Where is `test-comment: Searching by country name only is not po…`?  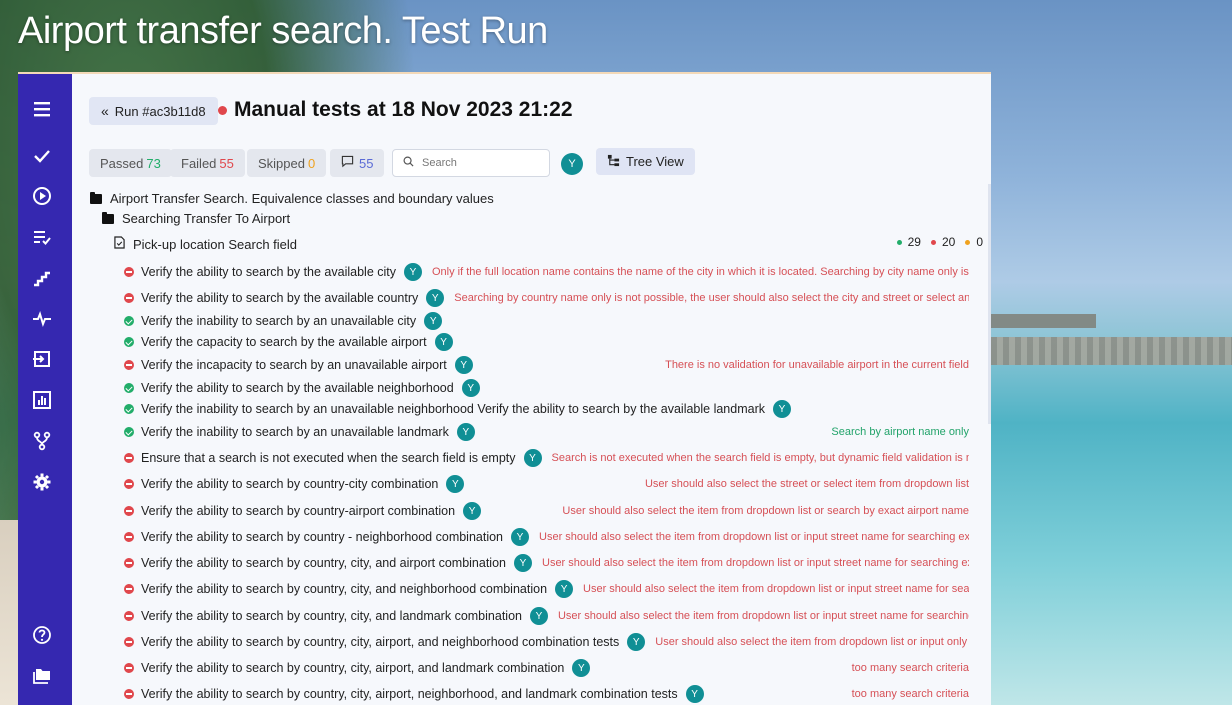
test-comment: Searching by country name only is not po… is located at coordinates (711, 298).